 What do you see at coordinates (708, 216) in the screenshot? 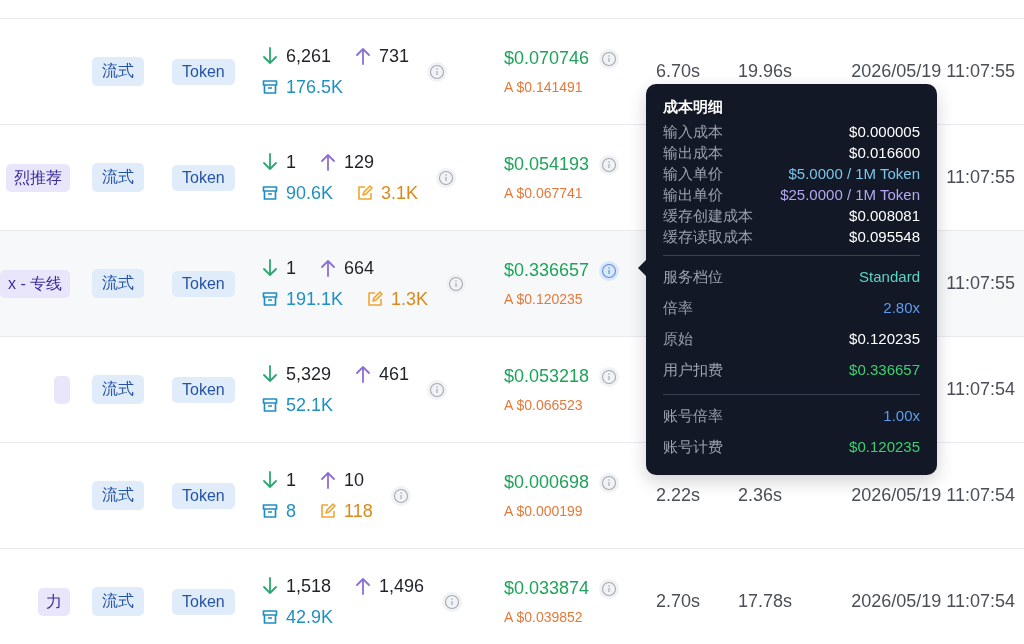
I see `cost-label: 缓存创建成本` at bounding box center [708, 216].